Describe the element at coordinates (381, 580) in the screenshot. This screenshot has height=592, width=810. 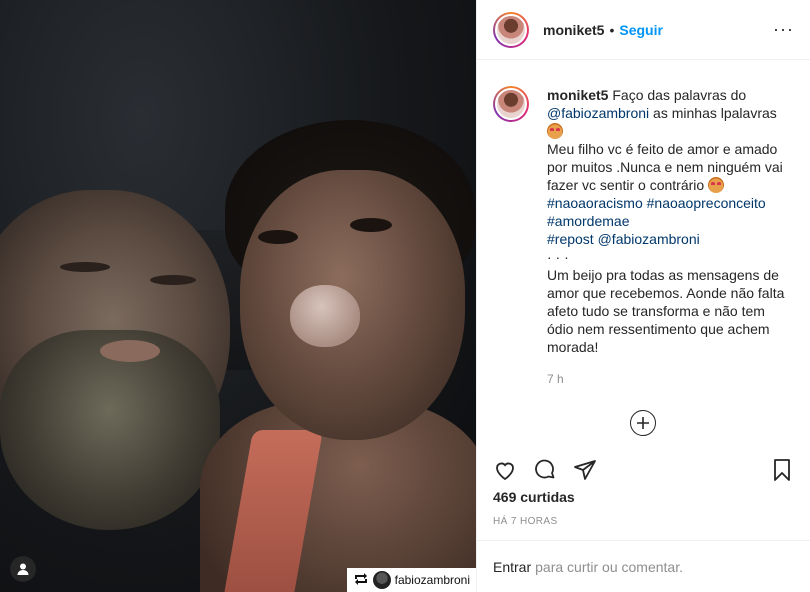
I see `repost-avatar` at that location.